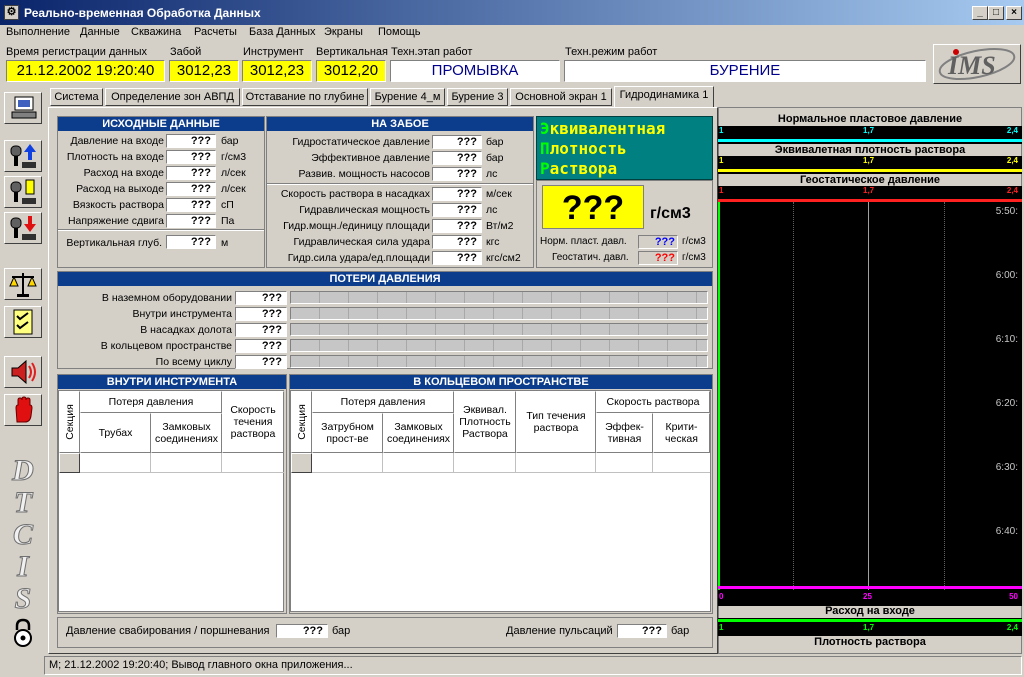 The image size is (1024, 677). Describe the element at coordinates (1014, 13) in the screenshot. I see `close-button: ×` at that location.